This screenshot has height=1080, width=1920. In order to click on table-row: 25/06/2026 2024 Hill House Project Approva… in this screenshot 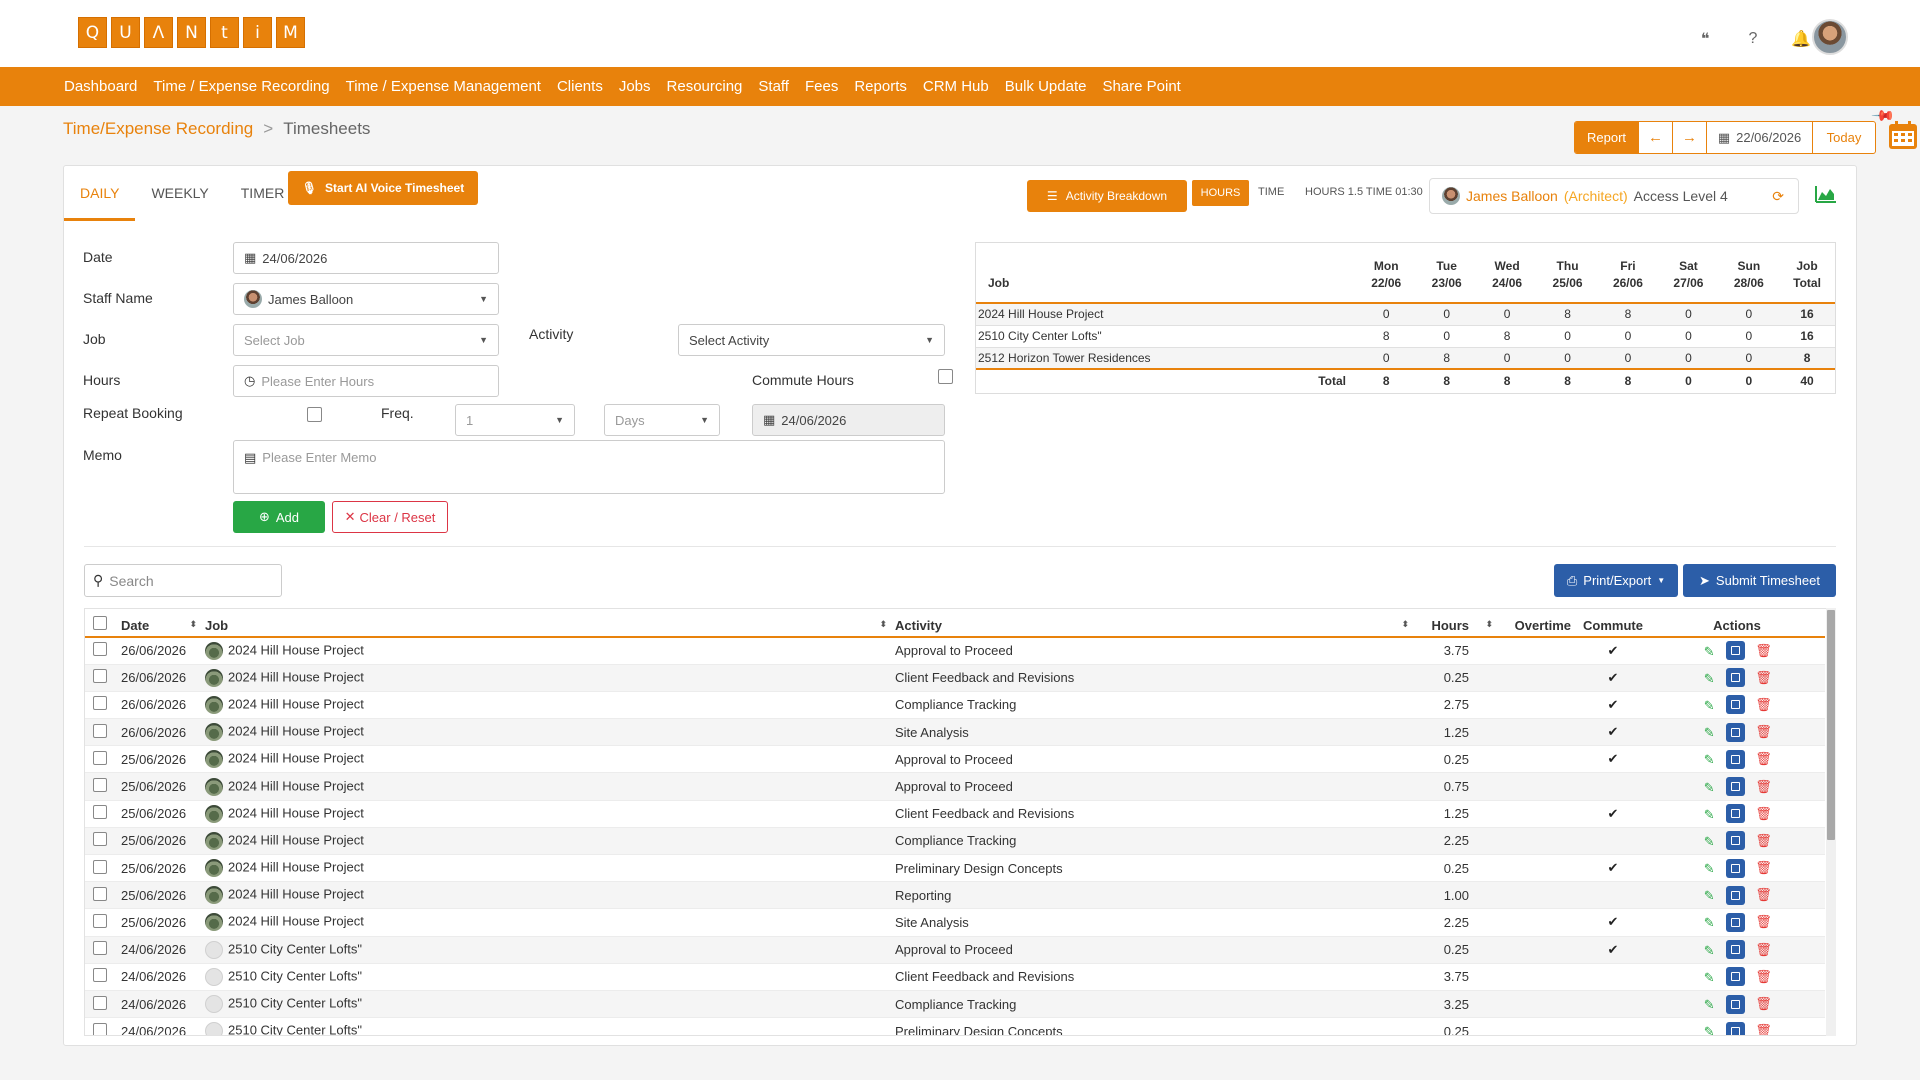, I will do `click(955, 786)`.